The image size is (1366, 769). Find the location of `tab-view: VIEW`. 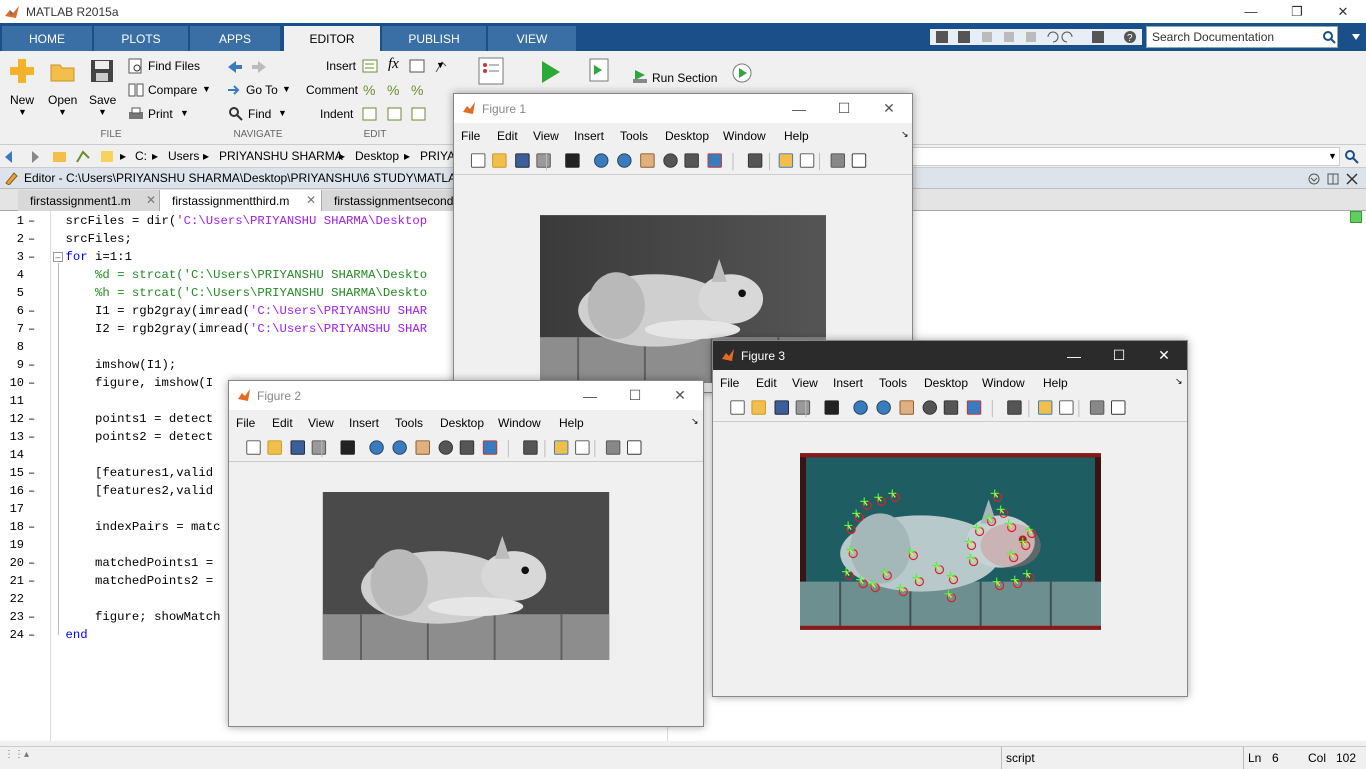

tab-view: VIEW is located at coordinates (532, 38).